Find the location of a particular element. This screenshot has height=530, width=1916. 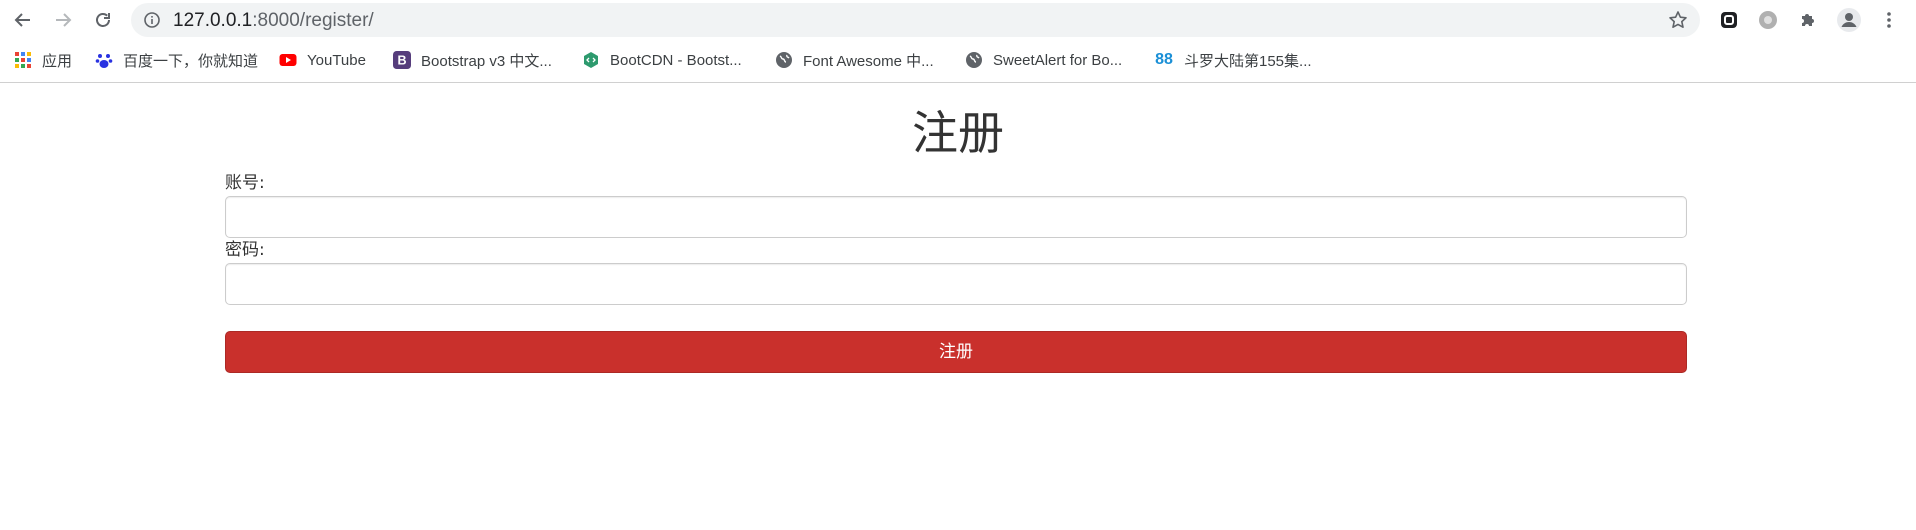

bookmark-youtube: YouTube is located at coordinates (322, 60).